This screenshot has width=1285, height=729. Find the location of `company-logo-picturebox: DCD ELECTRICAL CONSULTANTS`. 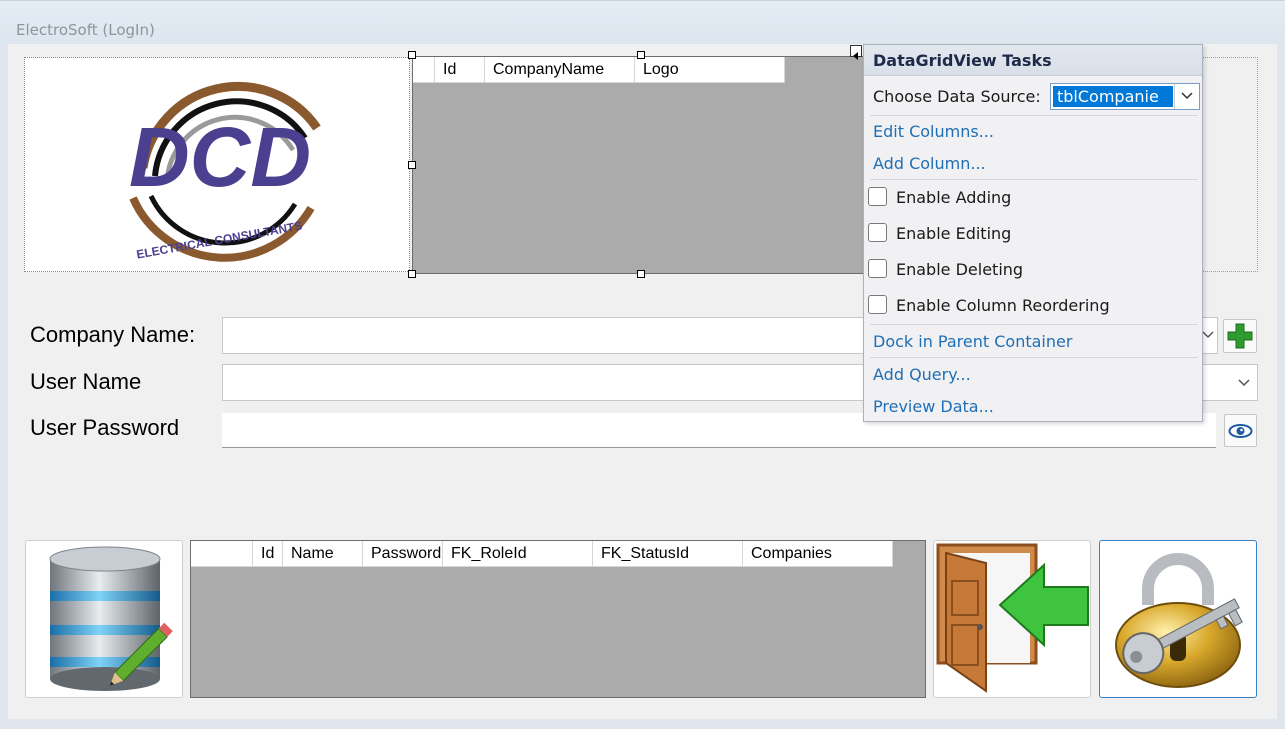

company-logo-picturebox: DCD ELECTRICAL CONSULTANTS is located at coordinates (217, 164).